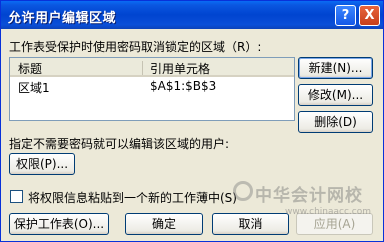 This screenshot has height=242, width=384. Describe the element at coordinates (135, 47) in the screenshot. I see `ranges-label: 工作表受保护时使用密码取消锁定的区域（R）:` at that location.